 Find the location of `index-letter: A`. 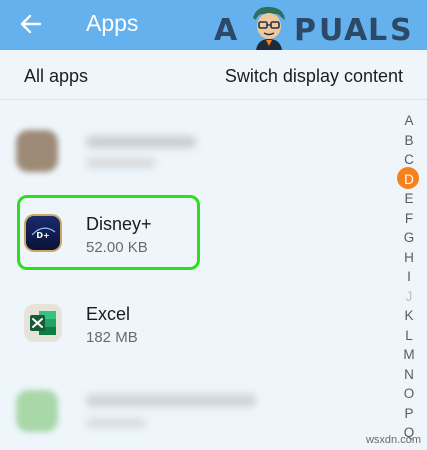

index-letter: A is located at coordinates (409, 121).